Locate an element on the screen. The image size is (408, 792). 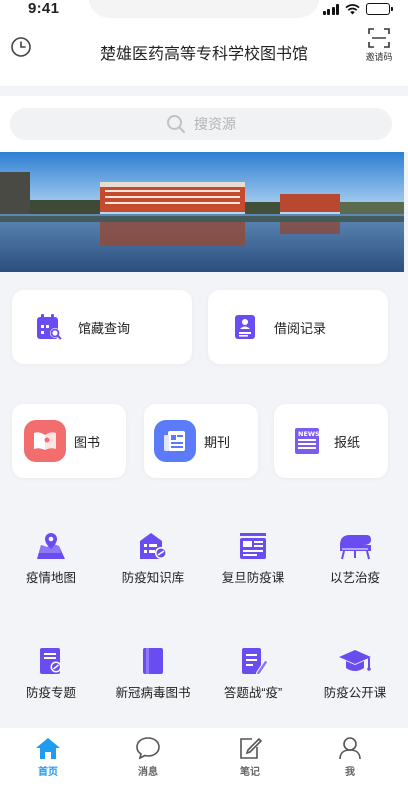
borrow-record-card: 借阅记录 is located at coordinates (298, 327).